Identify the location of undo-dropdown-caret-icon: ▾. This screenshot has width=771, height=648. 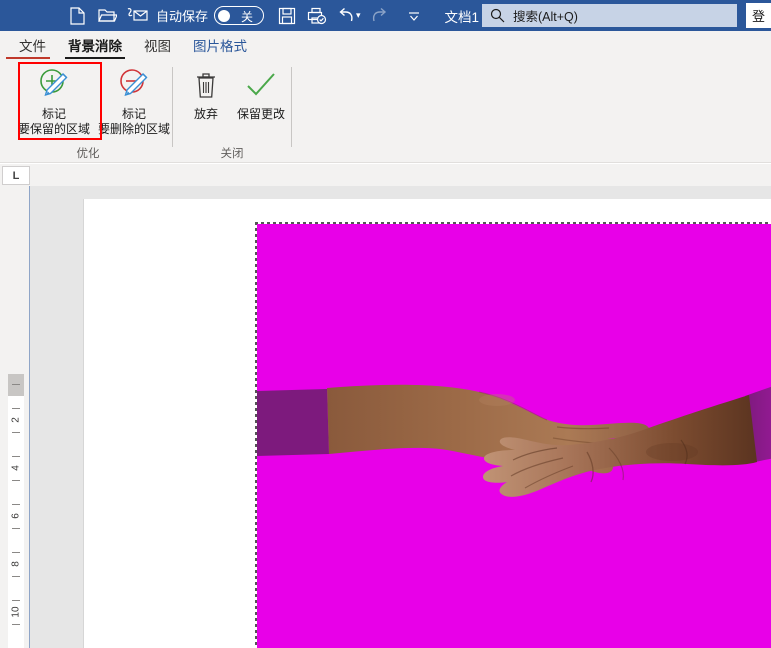
(358, 15).